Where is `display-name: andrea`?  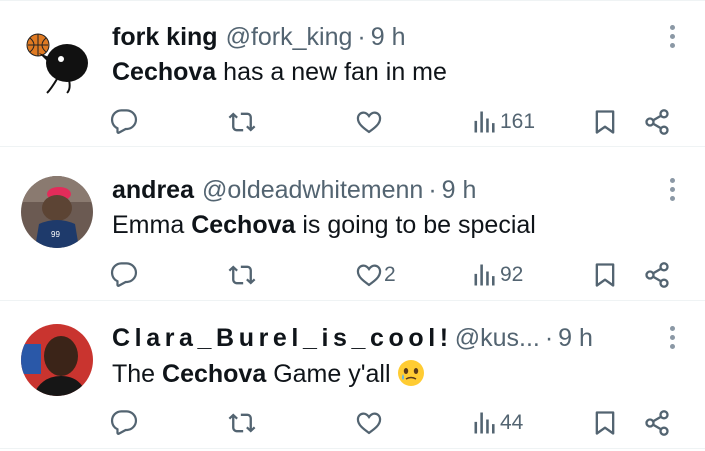
display-name: andrea is located at coordinates (153, 190).